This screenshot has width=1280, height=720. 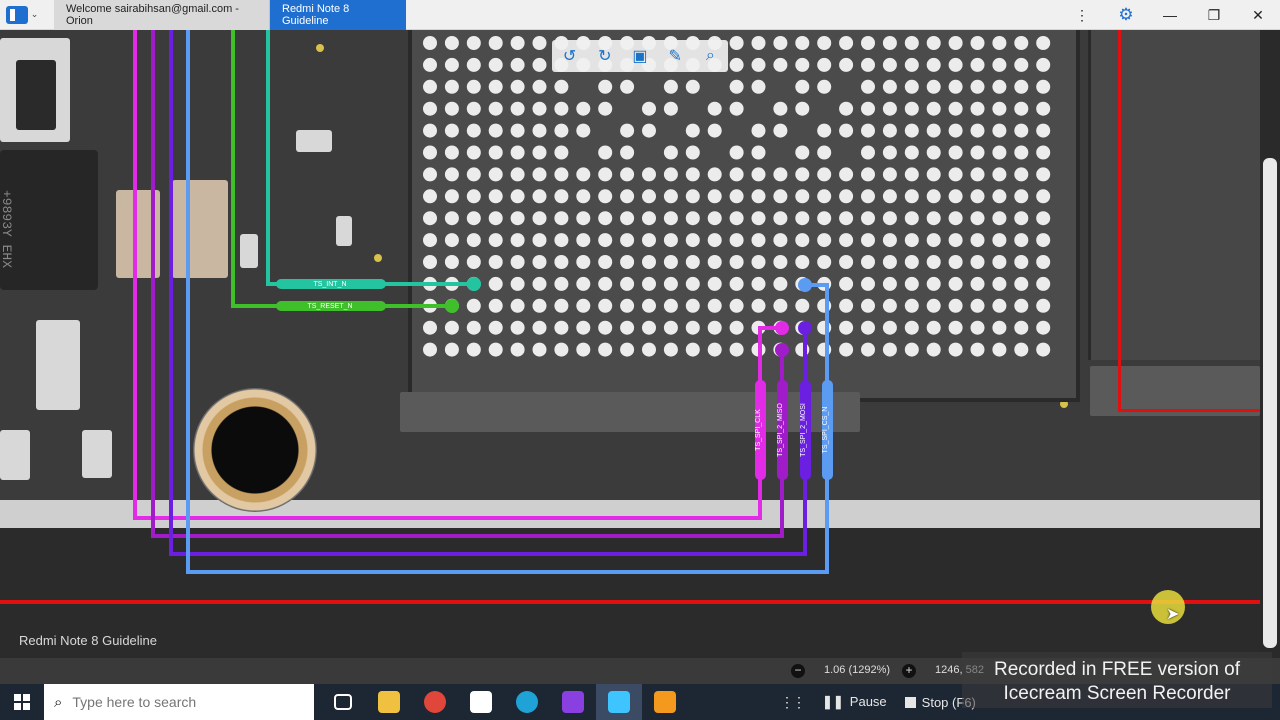 I want to click on capcut-icon, so click(x=481, y=702).